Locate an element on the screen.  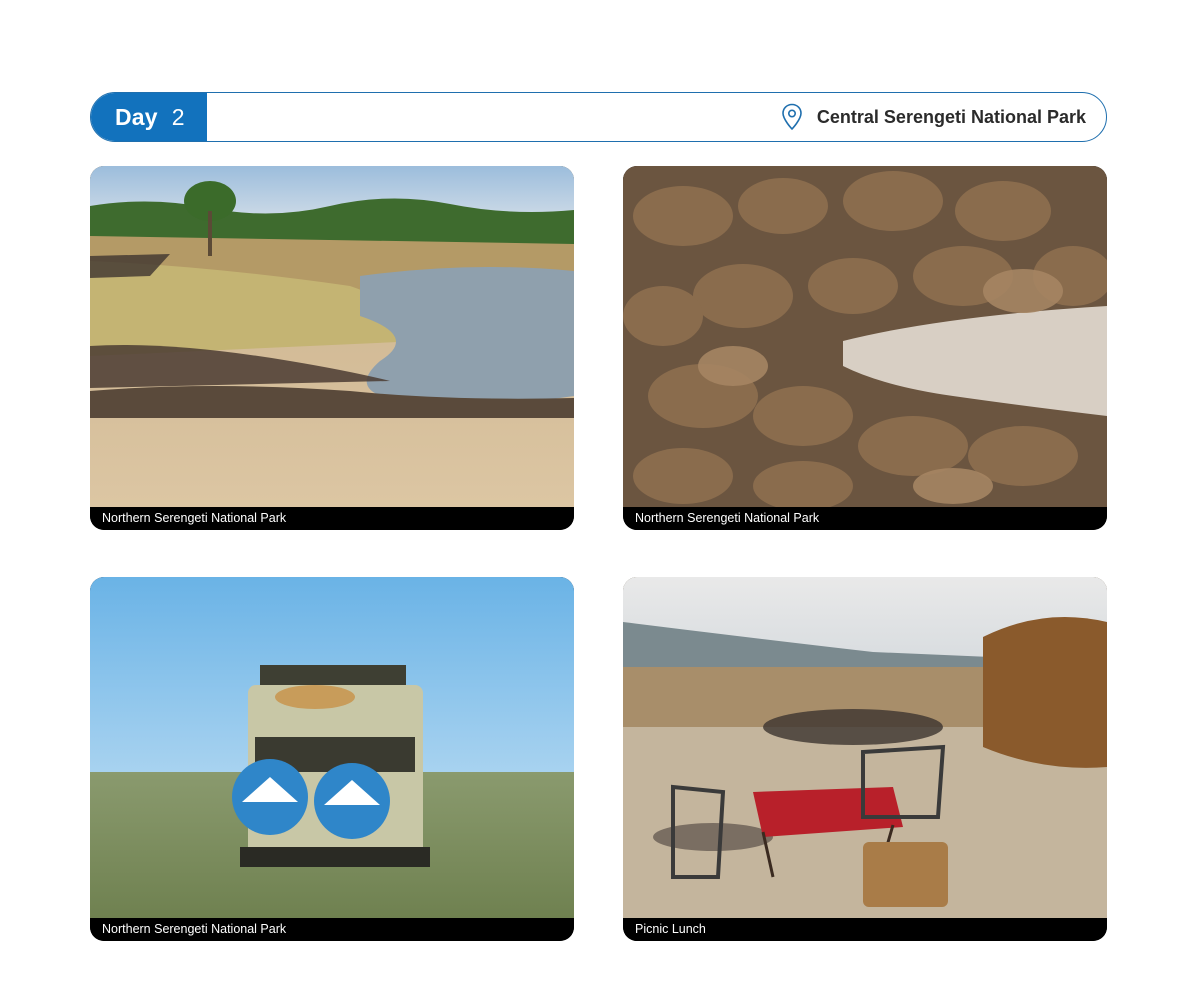
photo-card-1: Northern Serengeti National Park is located at coordinates (332, 348).